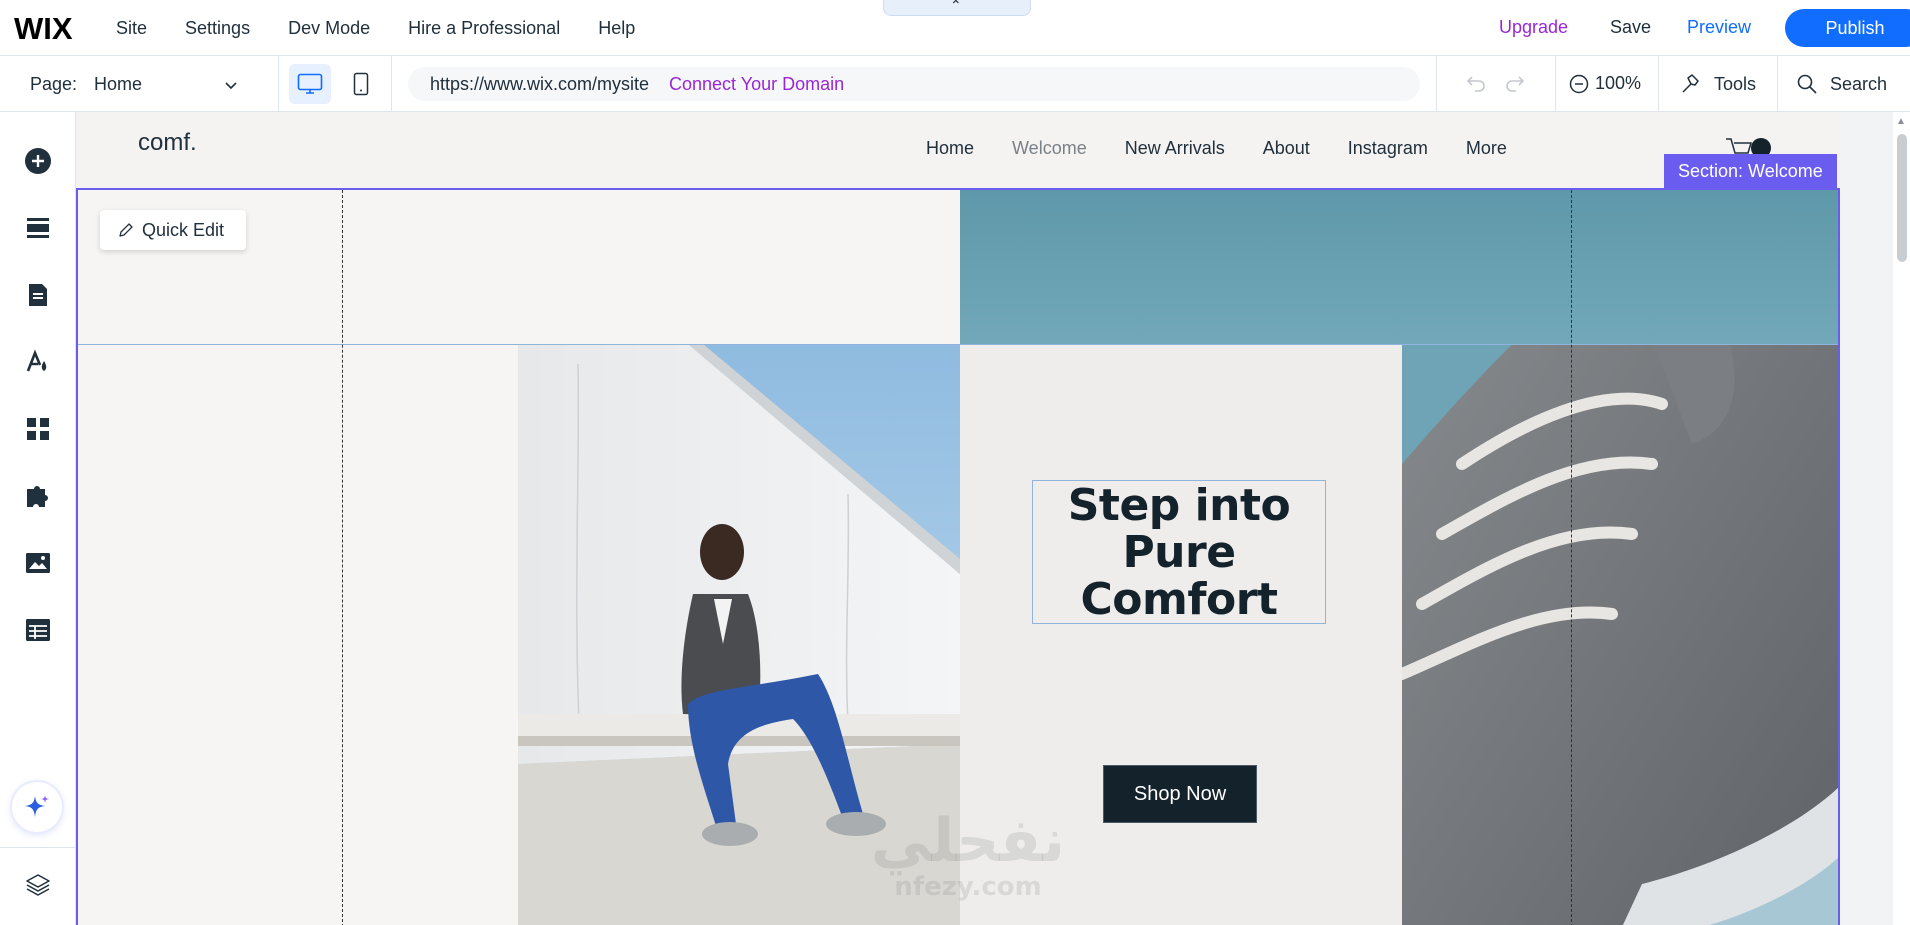 The image size is (1910, 925). I want to click on add-section-button, so click(38, 228).